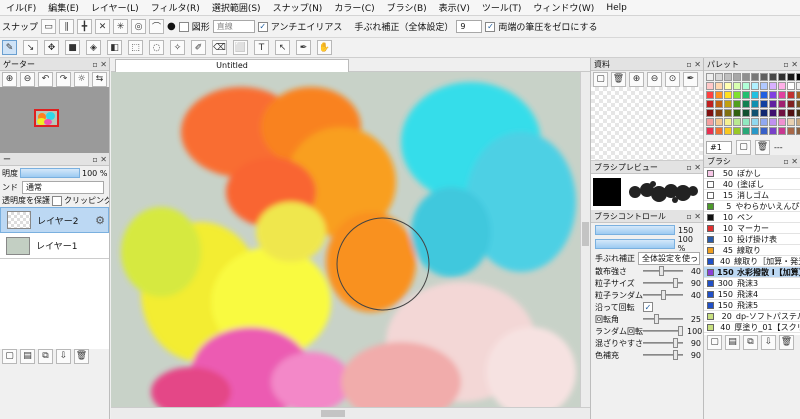 The image size is (800, 419). Describe the element at coordinates (99, 79) in the screenshot. I see `flip-icon: ⇆` at that location.